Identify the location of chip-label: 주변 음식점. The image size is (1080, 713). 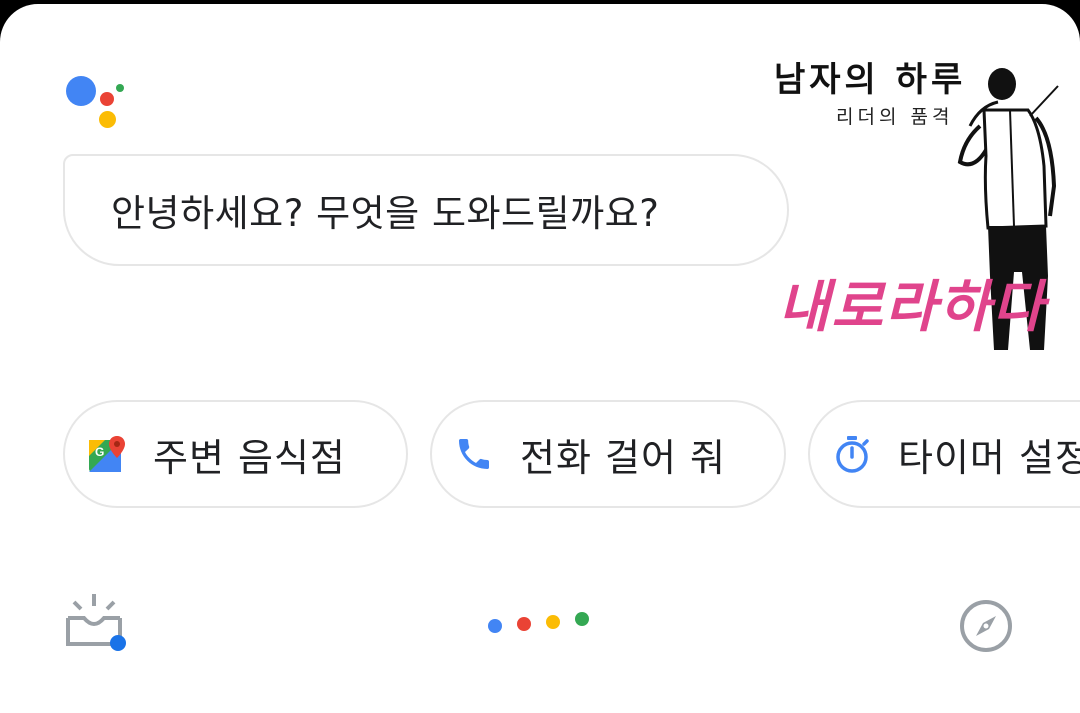
(249, 457).